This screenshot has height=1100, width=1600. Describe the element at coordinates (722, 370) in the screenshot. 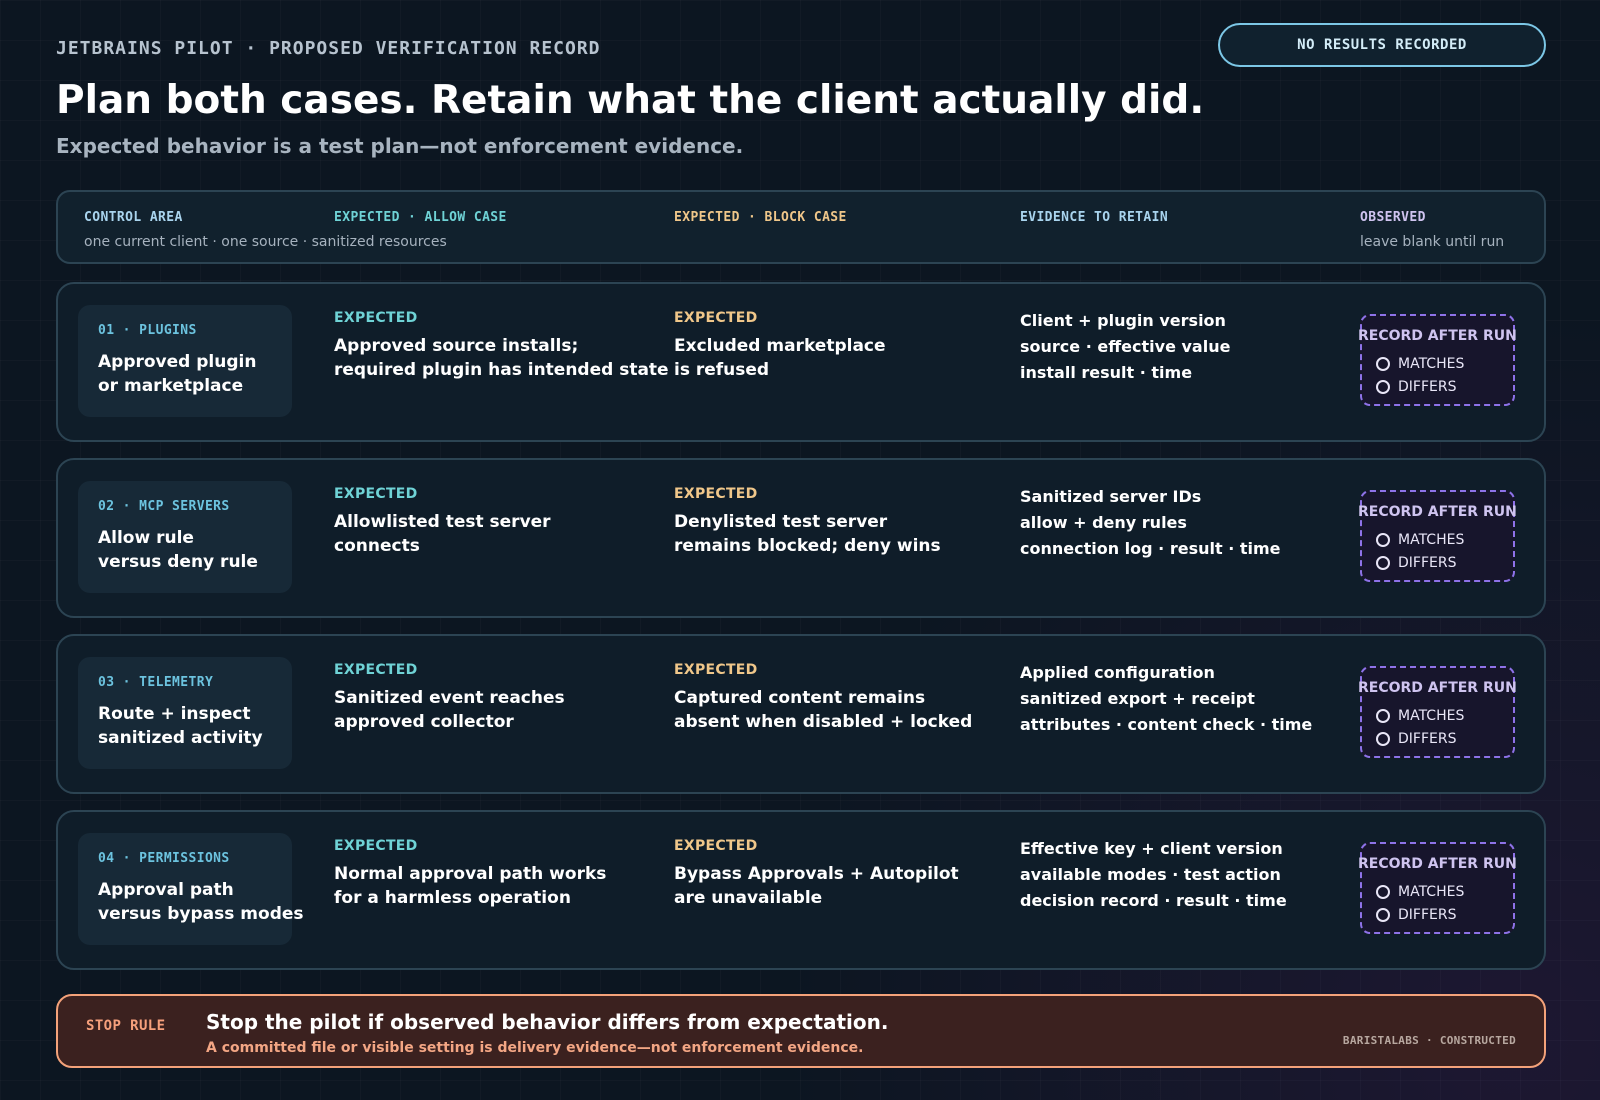

I see `block-case-line: is refused` at that location.